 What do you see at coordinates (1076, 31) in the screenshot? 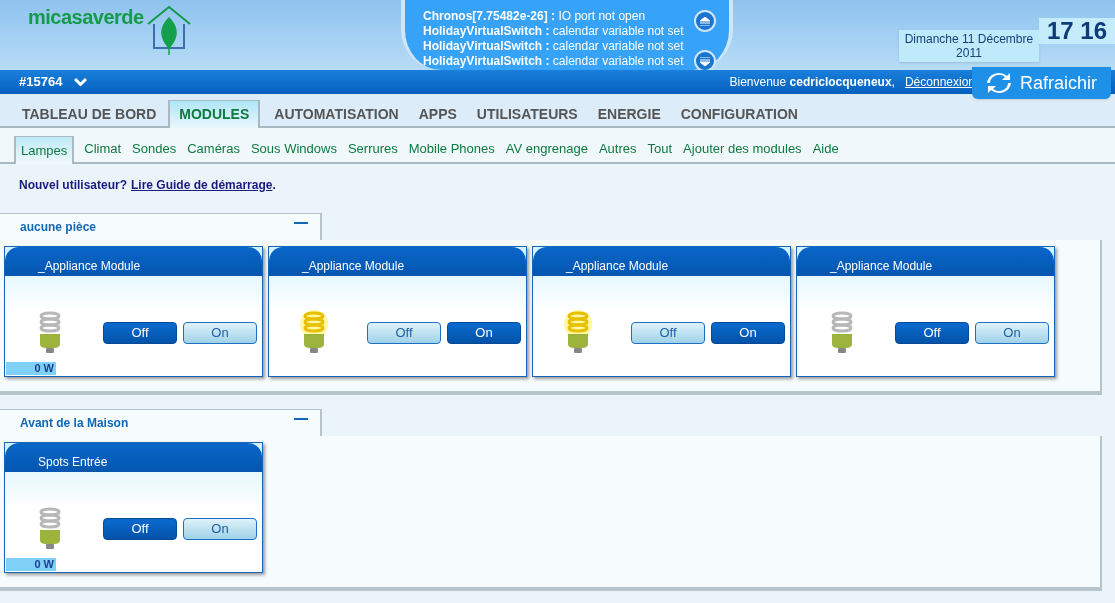
I see `clock-time: 17 16` at bounding box center [1076, 31].